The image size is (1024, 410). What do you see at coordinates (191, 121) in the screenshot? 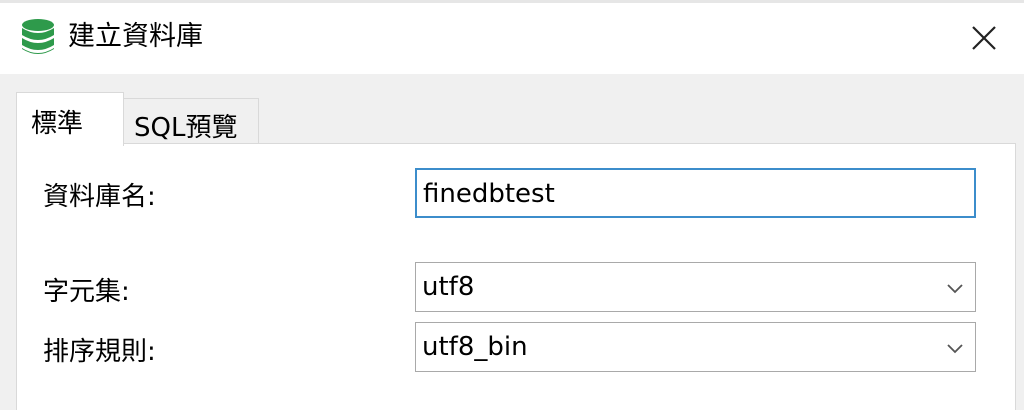
I see `tab-sql-preview: SQL預覽` at bounding box center [191, 121].